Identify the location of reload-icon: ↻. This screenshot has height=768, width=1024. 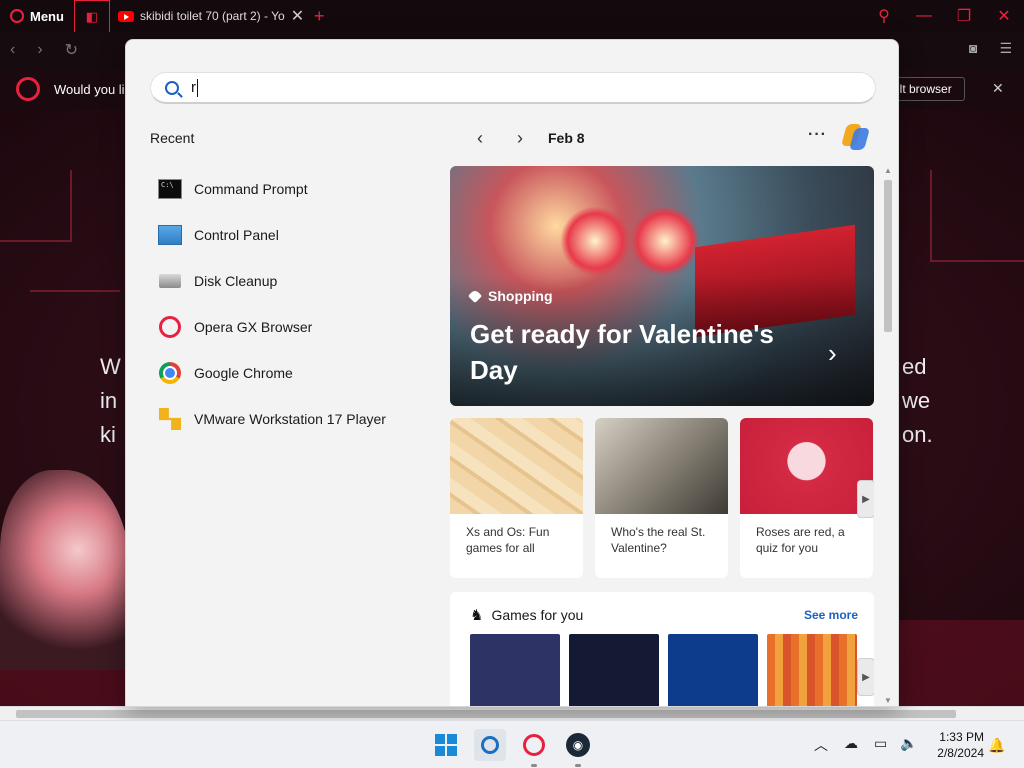
(71, 50).